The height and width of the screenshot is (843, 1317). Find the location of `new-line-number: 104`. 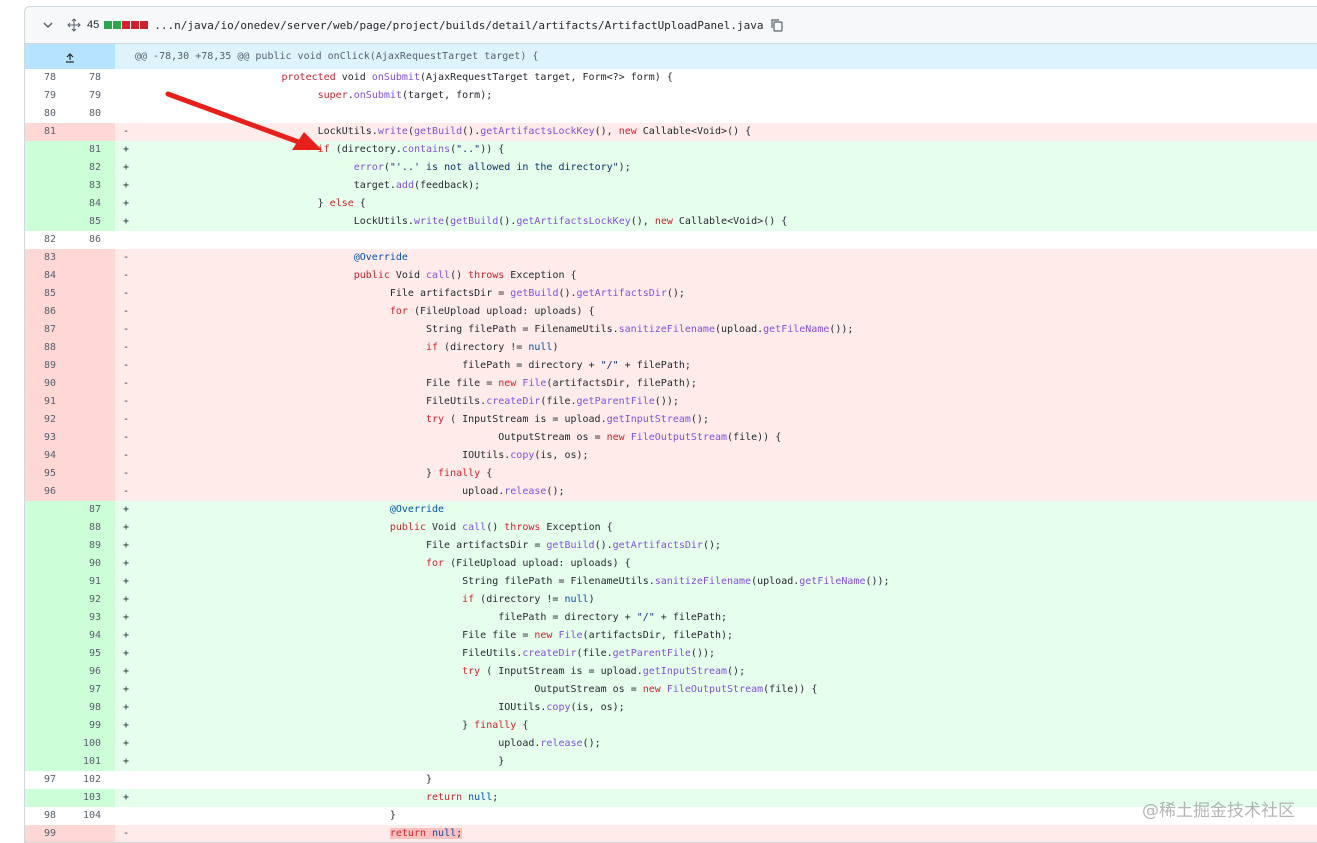

new-line-number: 104 is located at coordinates (92, 816).